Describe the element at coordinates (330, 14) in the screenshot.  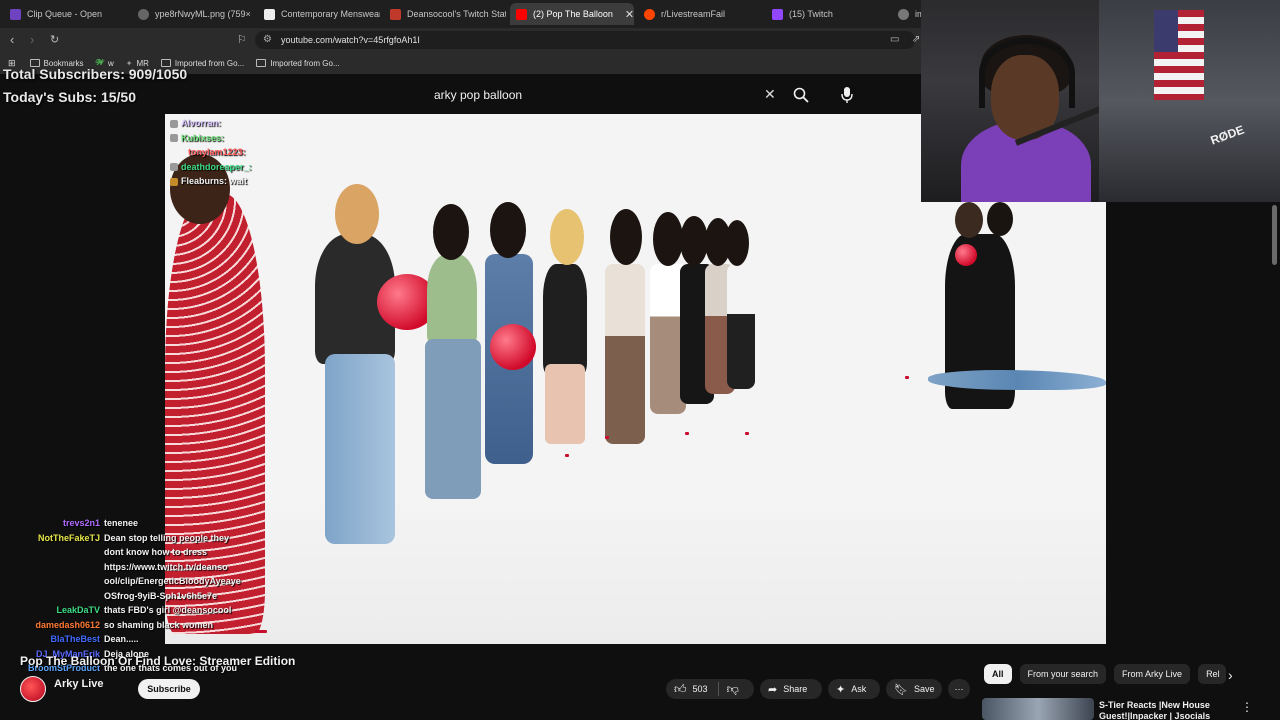
I see `tab-label: Contemporary Menswear` at that location.